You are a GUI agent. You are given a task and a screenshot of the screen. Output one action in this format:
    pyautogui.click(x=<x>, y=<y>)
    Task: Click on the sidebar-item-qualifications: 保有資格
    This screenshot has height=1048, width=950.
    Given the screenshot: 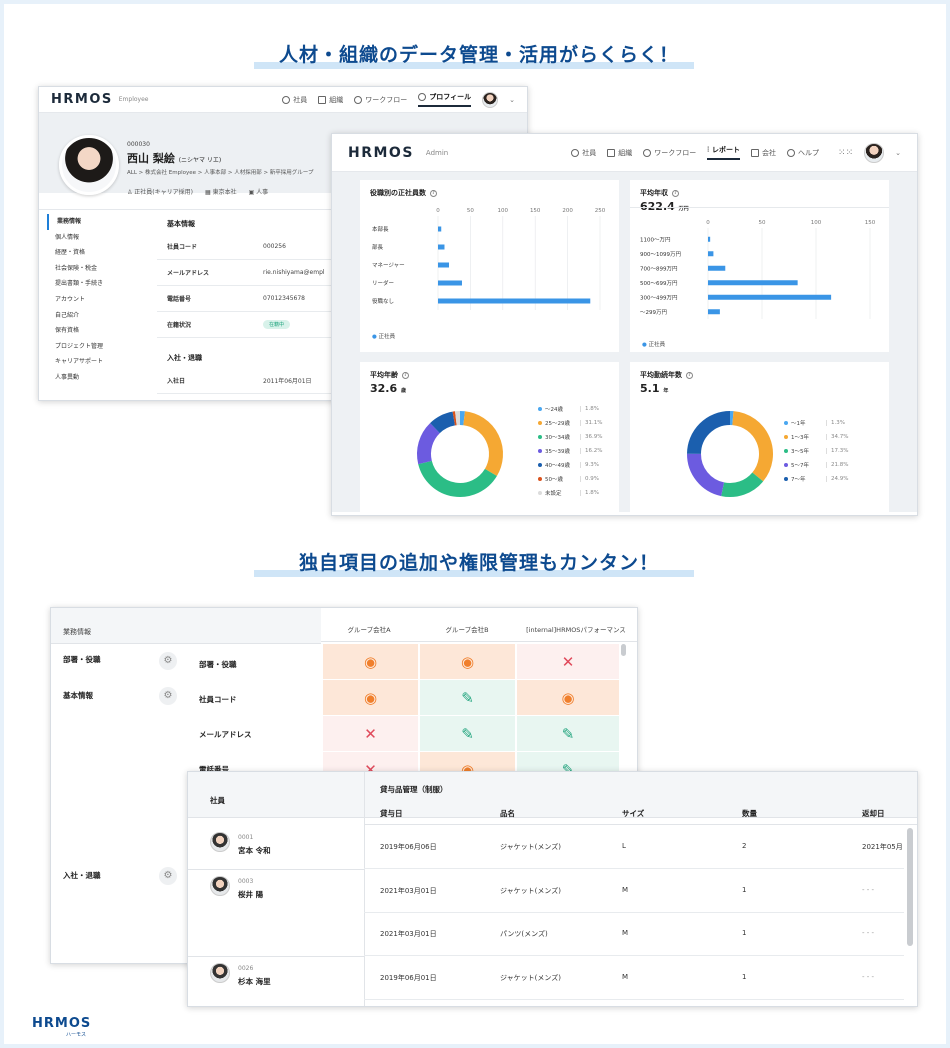 What is the action you would take?
    pyautogui.click(x=98, y=331)
    